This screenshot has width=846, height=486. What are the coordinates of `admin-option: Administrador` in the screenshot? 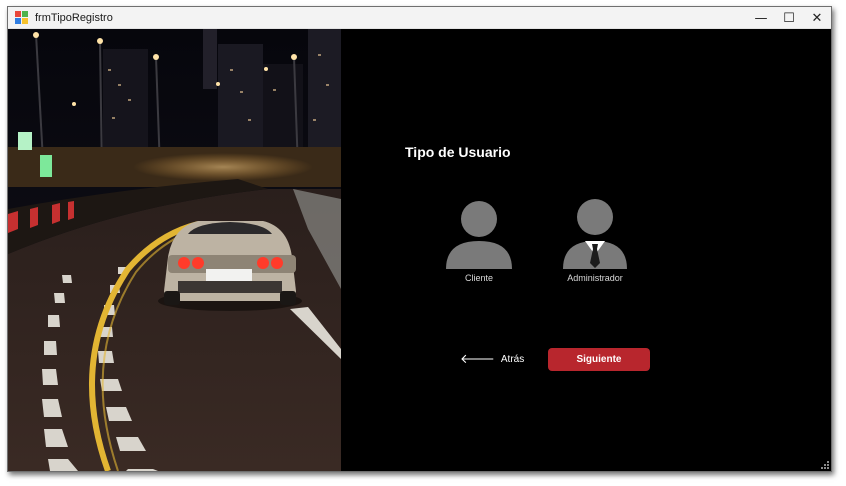 It's located at (595, 240).